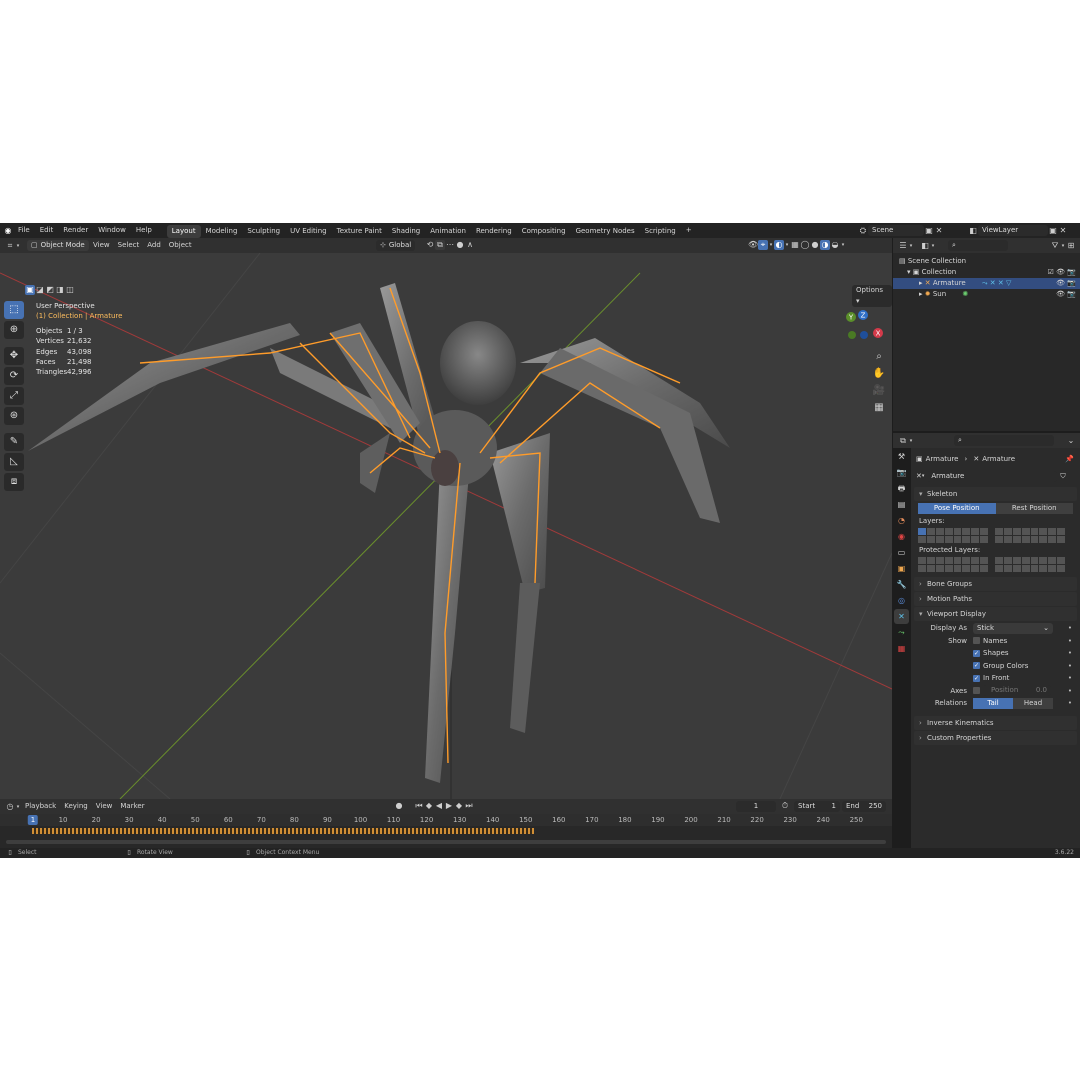 This screenshot has height=1080, width=1080. What do you see at coordinates (544, 231) in the screenshot?
I see `tab-compositing: Compositing` at bounding box center [544, 231].